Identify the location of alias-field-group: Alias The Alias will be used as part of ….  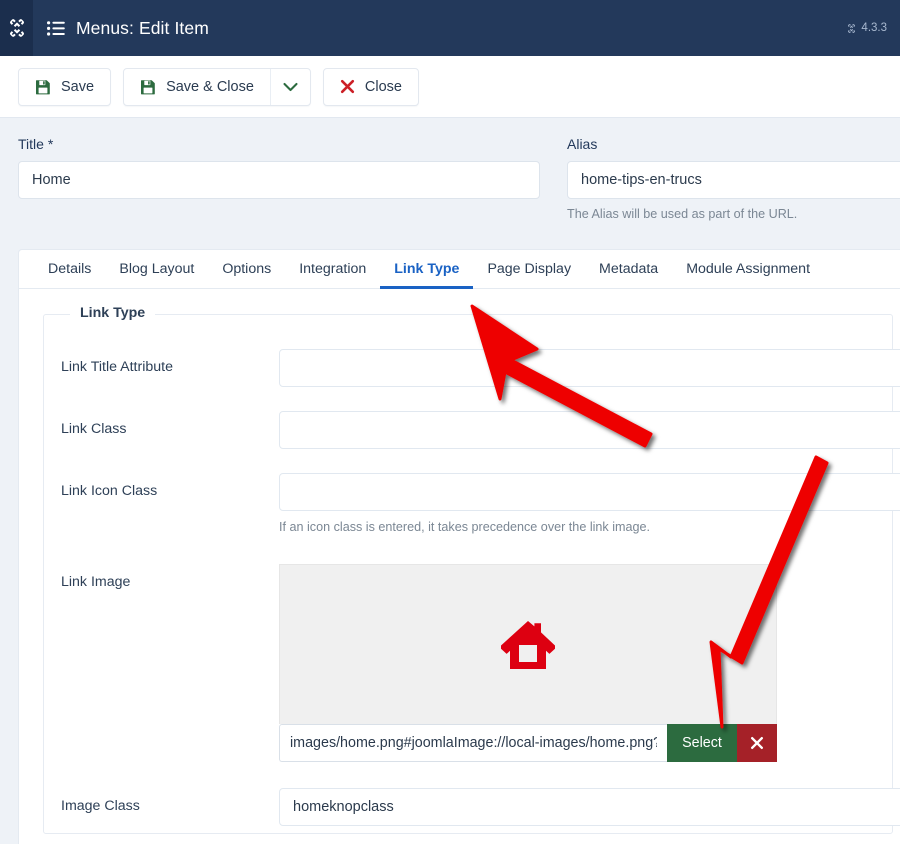
(733, 178).